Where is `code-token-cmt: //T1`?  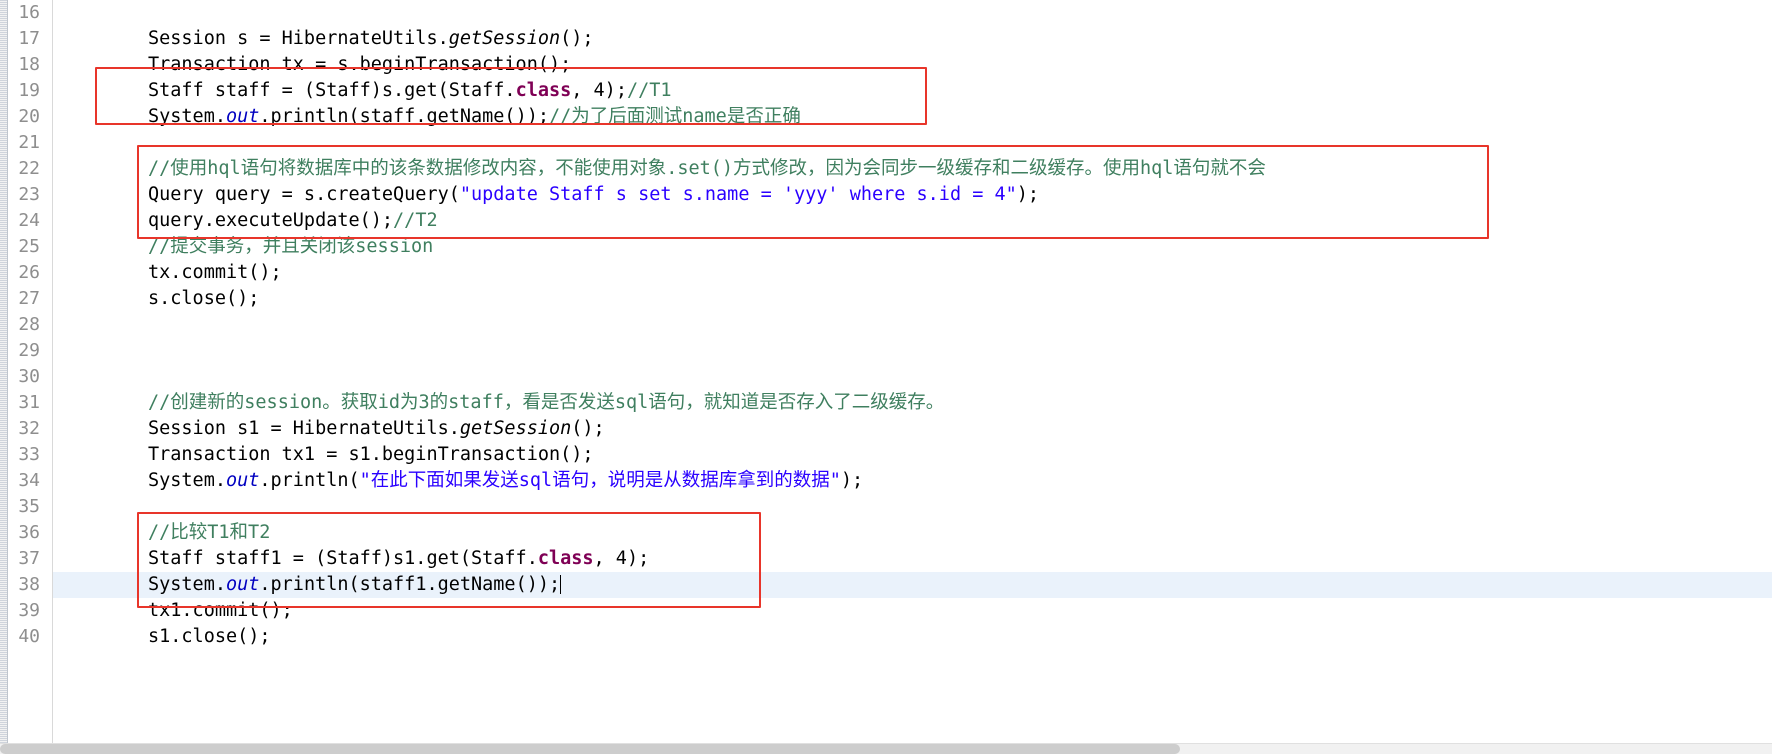 code-token-cmt: //T1 is located at coordinates (649, 90).